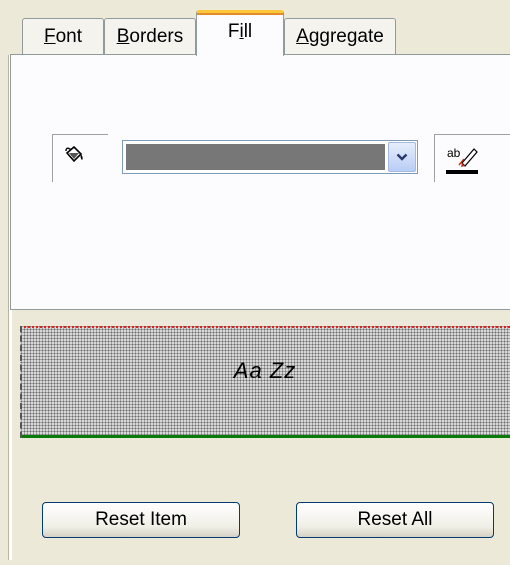 The image size is (510, 565). I want to click on chevron-down-icon, so click(402, 157).